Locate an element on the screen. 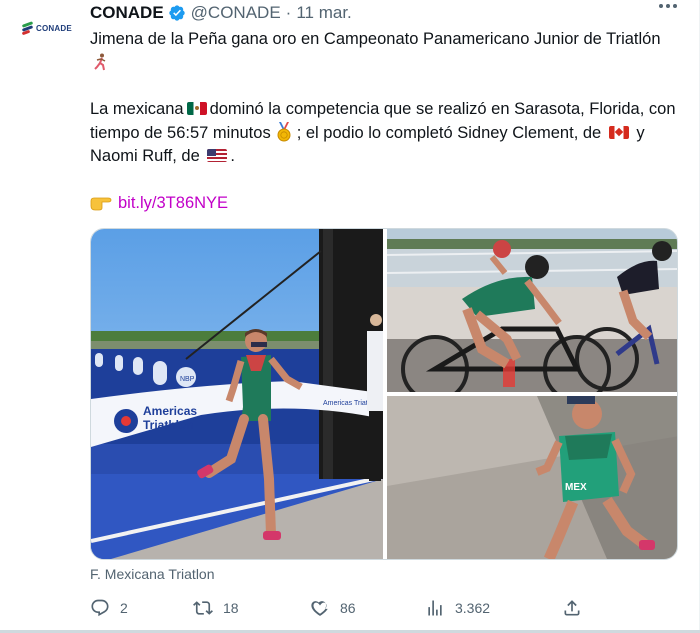  tweet-action-bar: 2 18 86 3.362 is located at coordinates (340, 608).